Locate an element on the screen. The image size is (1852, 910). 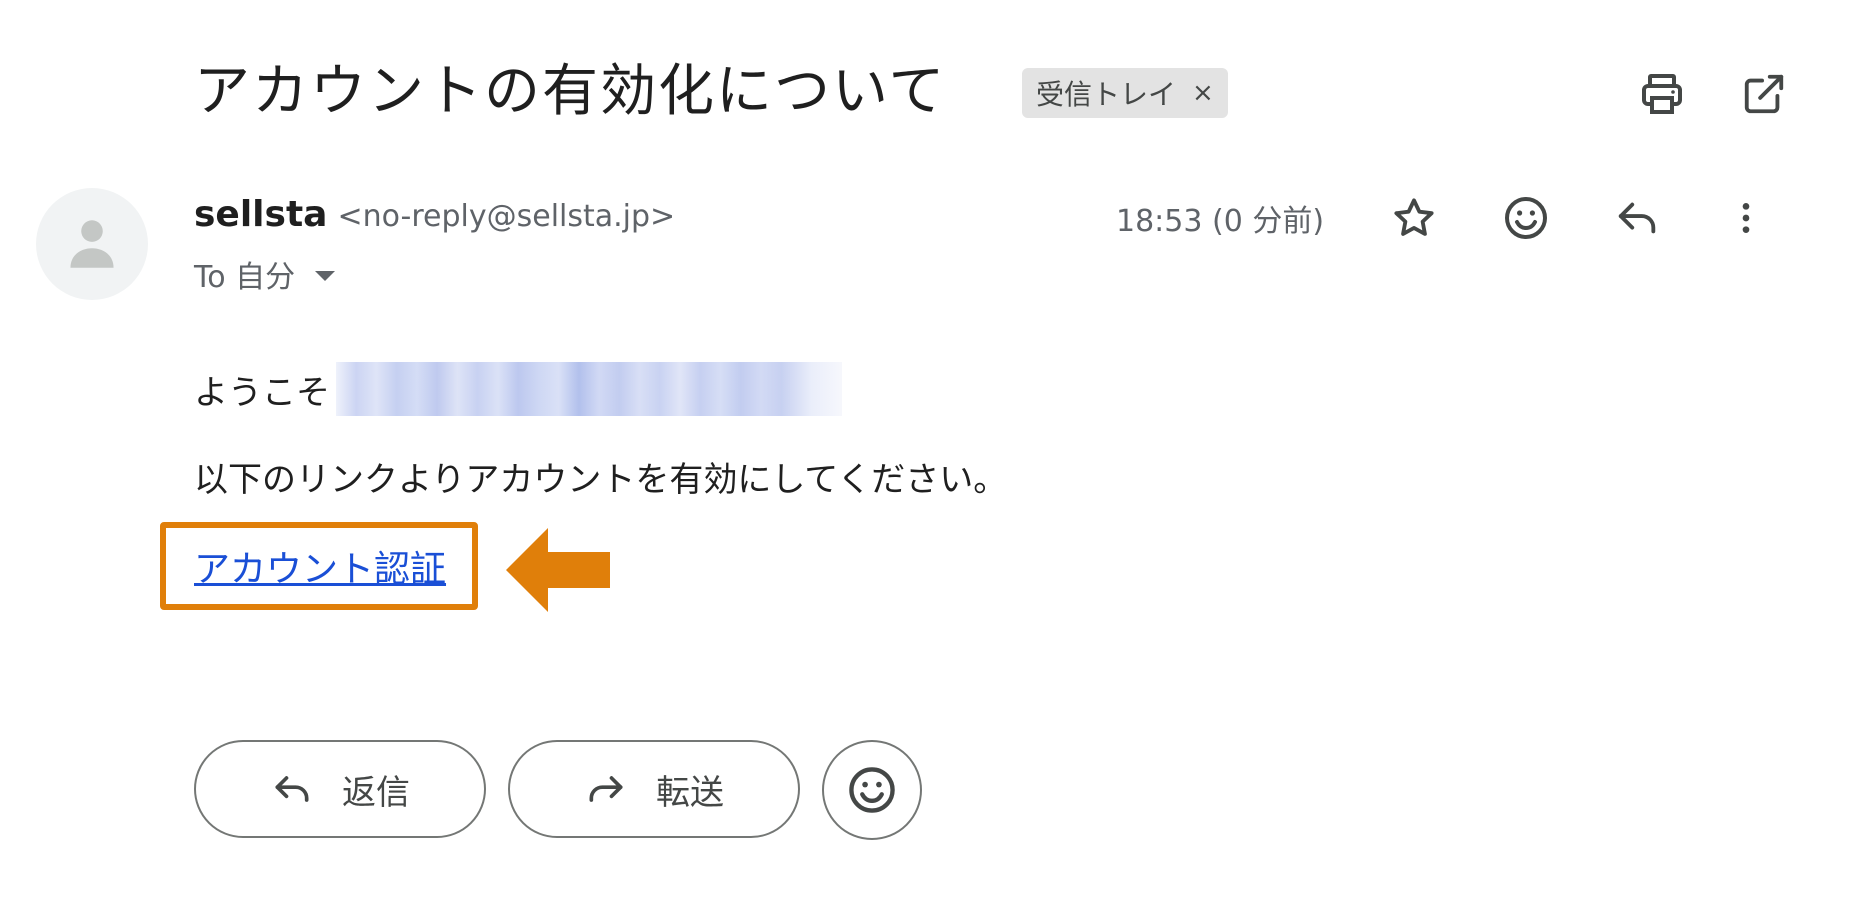
sender-email: <no-reply@sellsta.jp> is located at coordinates (506, 216).